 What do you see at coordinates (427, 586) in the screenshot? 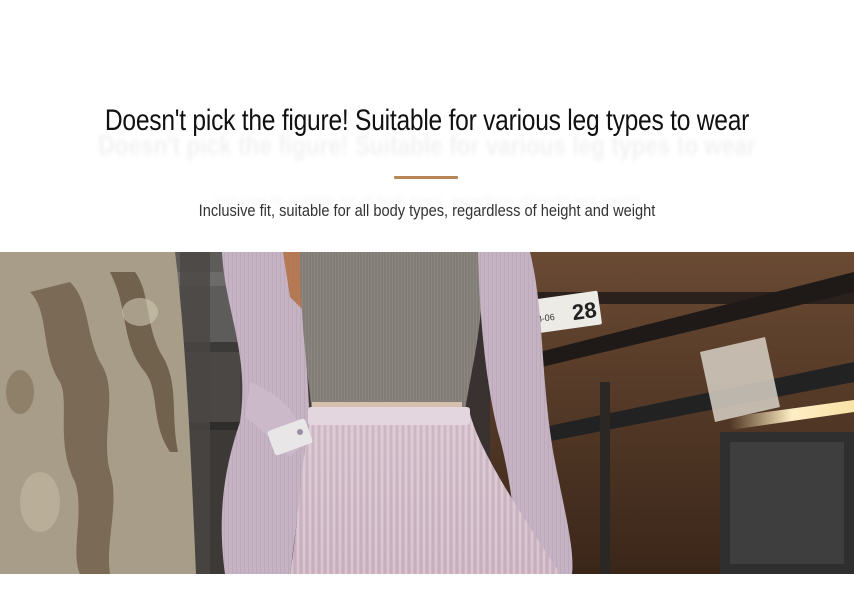
I see `bottom-spacer` at bounding box center [427, 586].